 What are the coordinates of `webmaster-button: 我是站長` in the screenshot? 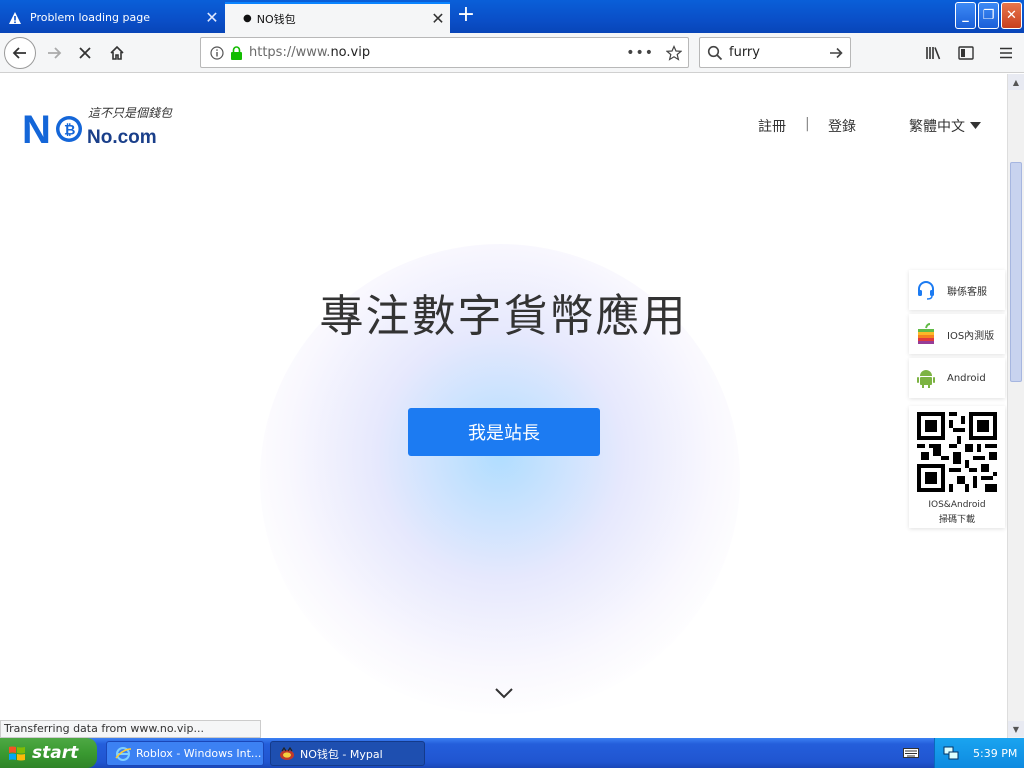 It's located at (504, 432).